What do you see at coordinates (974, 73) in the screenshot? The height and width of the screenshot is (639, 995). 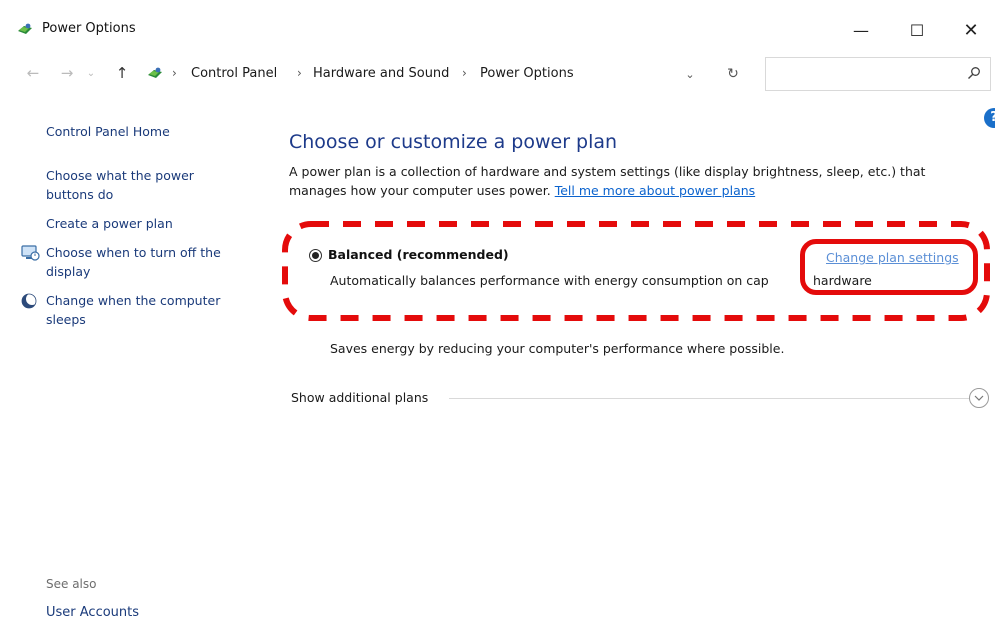 I see `search-icon` at bounding box center [974, 73].